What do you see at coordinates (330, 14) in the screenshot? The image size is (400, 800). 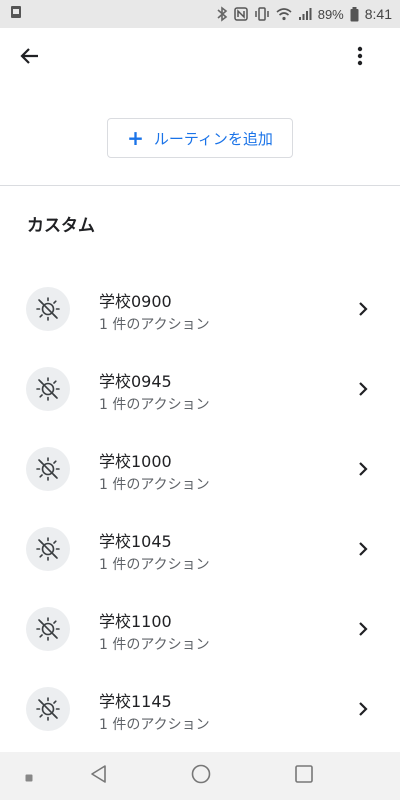 I see `battery-percent: 89%` at bounding box center [330, 14].